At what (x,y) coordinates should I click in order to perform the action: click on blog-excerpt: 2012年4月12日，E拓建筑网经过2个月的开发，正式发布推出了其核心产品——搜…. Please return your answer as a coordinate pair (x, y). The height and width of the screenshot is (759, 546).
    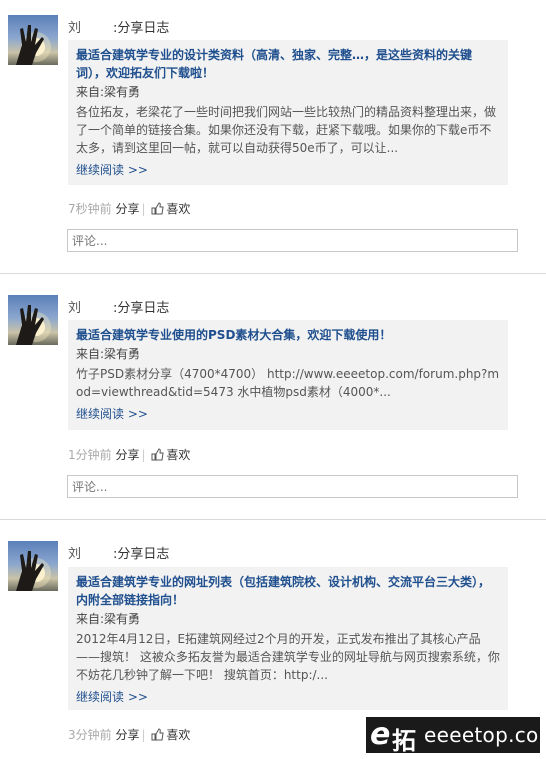
    Looking at the image, I should click on (288, 657).